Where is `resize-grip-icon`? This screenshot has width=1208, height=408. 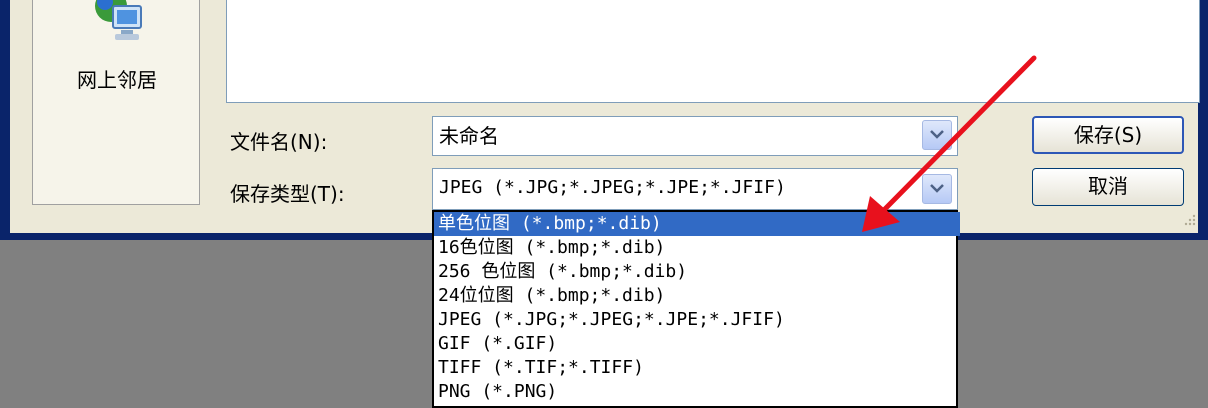 resize-grip-icon is located at coordinates (1189, 219).